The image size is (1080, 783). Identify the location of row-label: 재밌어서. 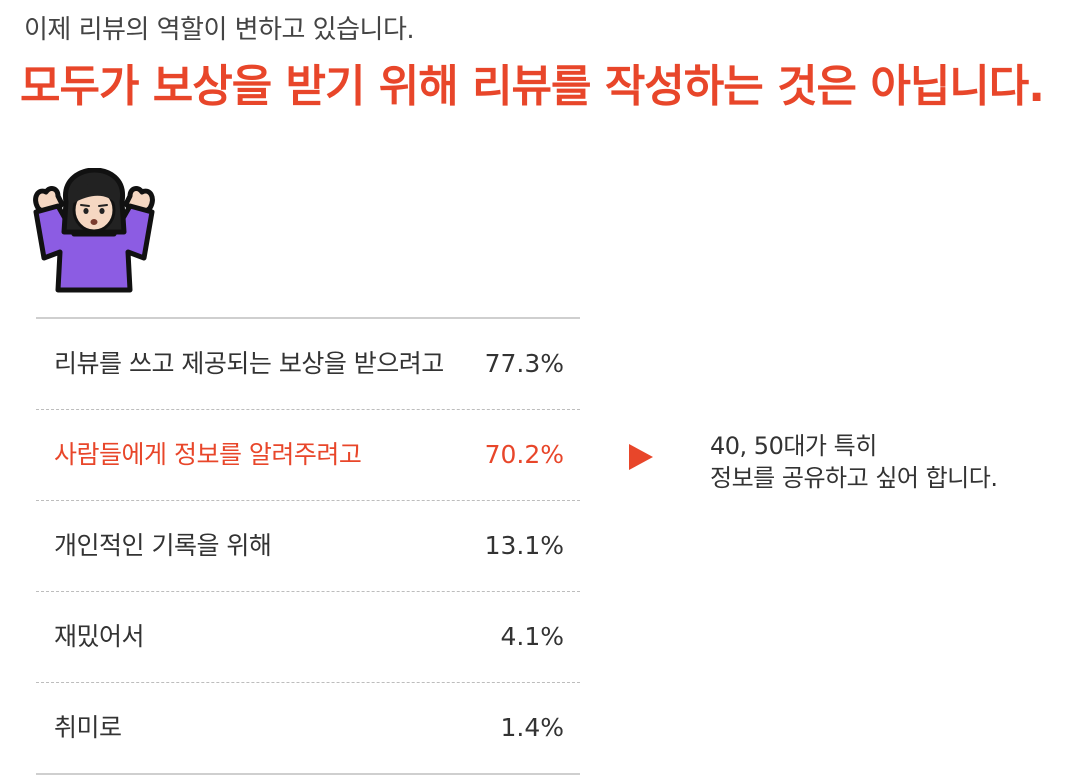
(99, 636).